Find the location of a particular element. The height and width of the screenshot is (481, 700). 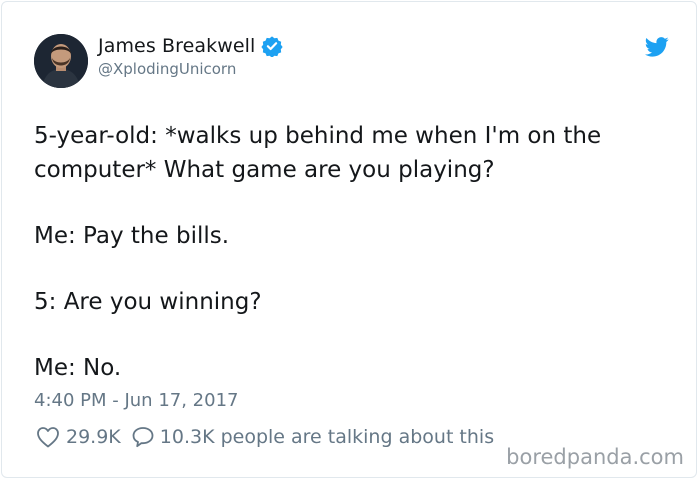

author-name: James Breakwell is located at coordinates (176, 46).